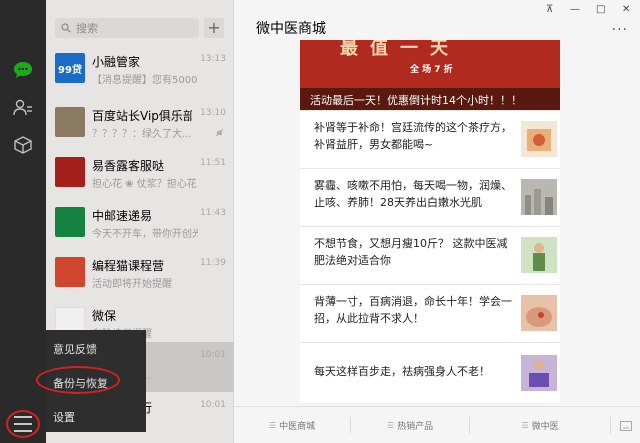 Image resolution: width=640 pixels, height=443 pixels. I want to click on chat-name: 微保, so click(104, 316).